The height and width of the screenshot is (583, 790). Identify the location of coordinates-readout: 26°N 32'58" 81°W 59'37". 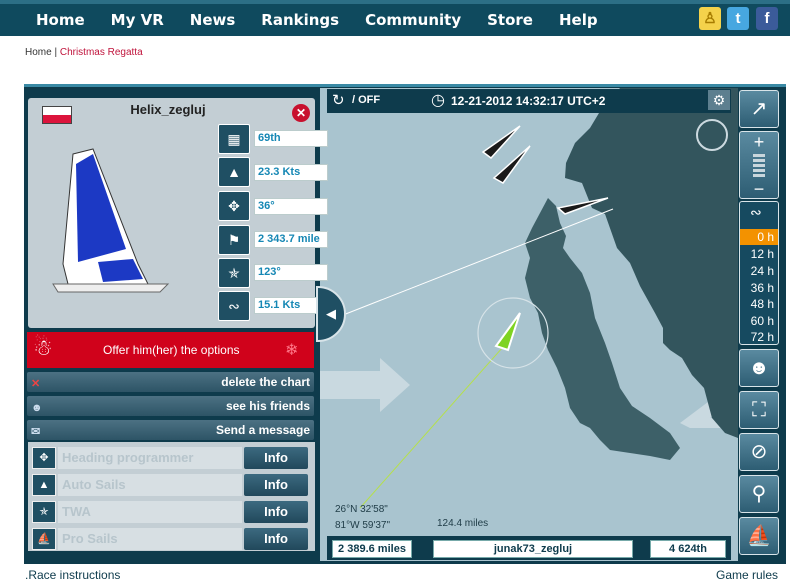
(362, 518).